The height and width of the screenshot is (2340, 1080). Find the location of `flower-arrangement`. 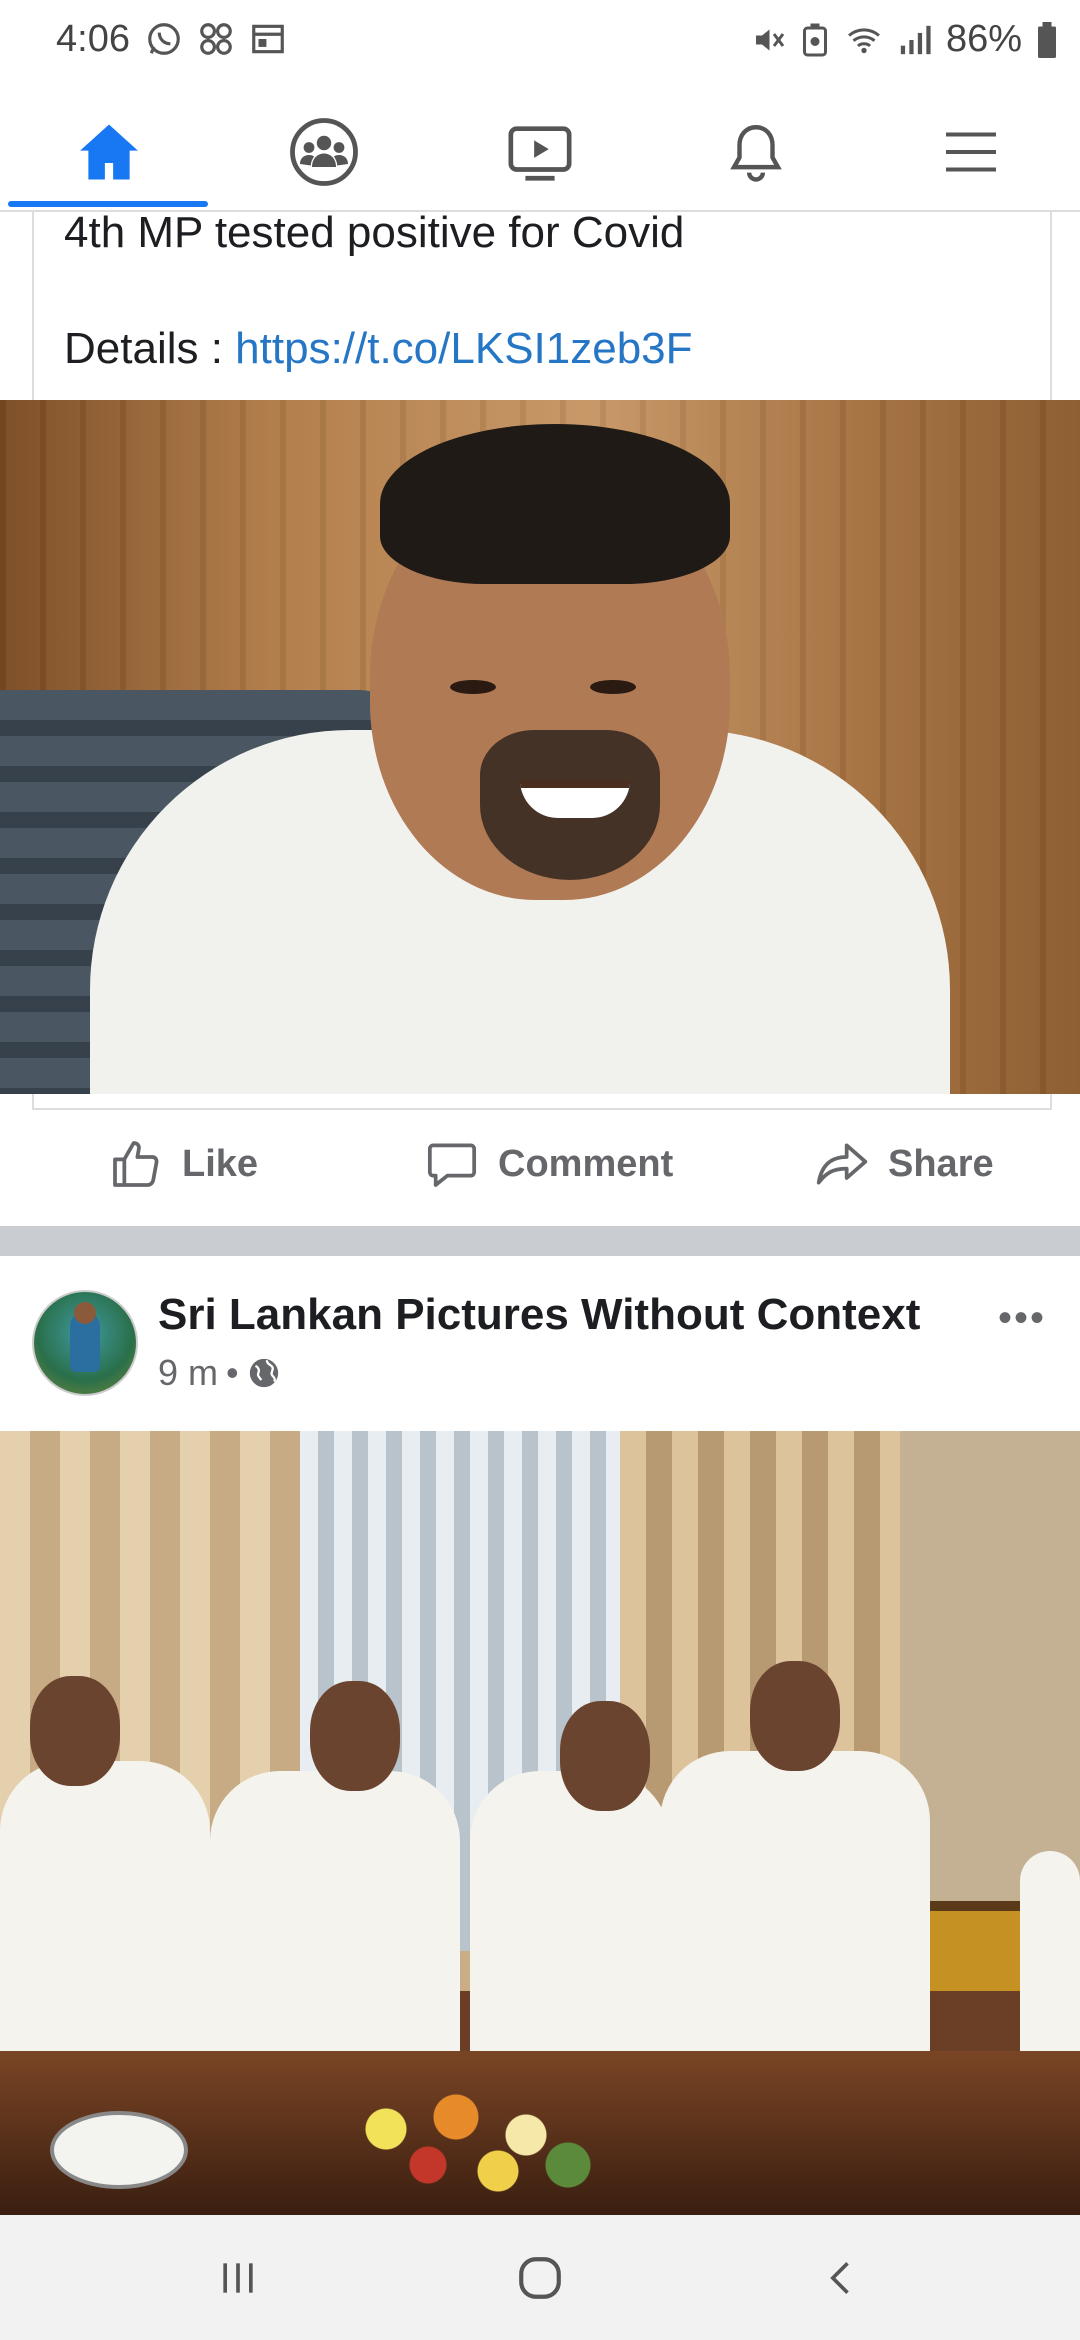

flower-arrangement is located at coordinates (470, 2141).